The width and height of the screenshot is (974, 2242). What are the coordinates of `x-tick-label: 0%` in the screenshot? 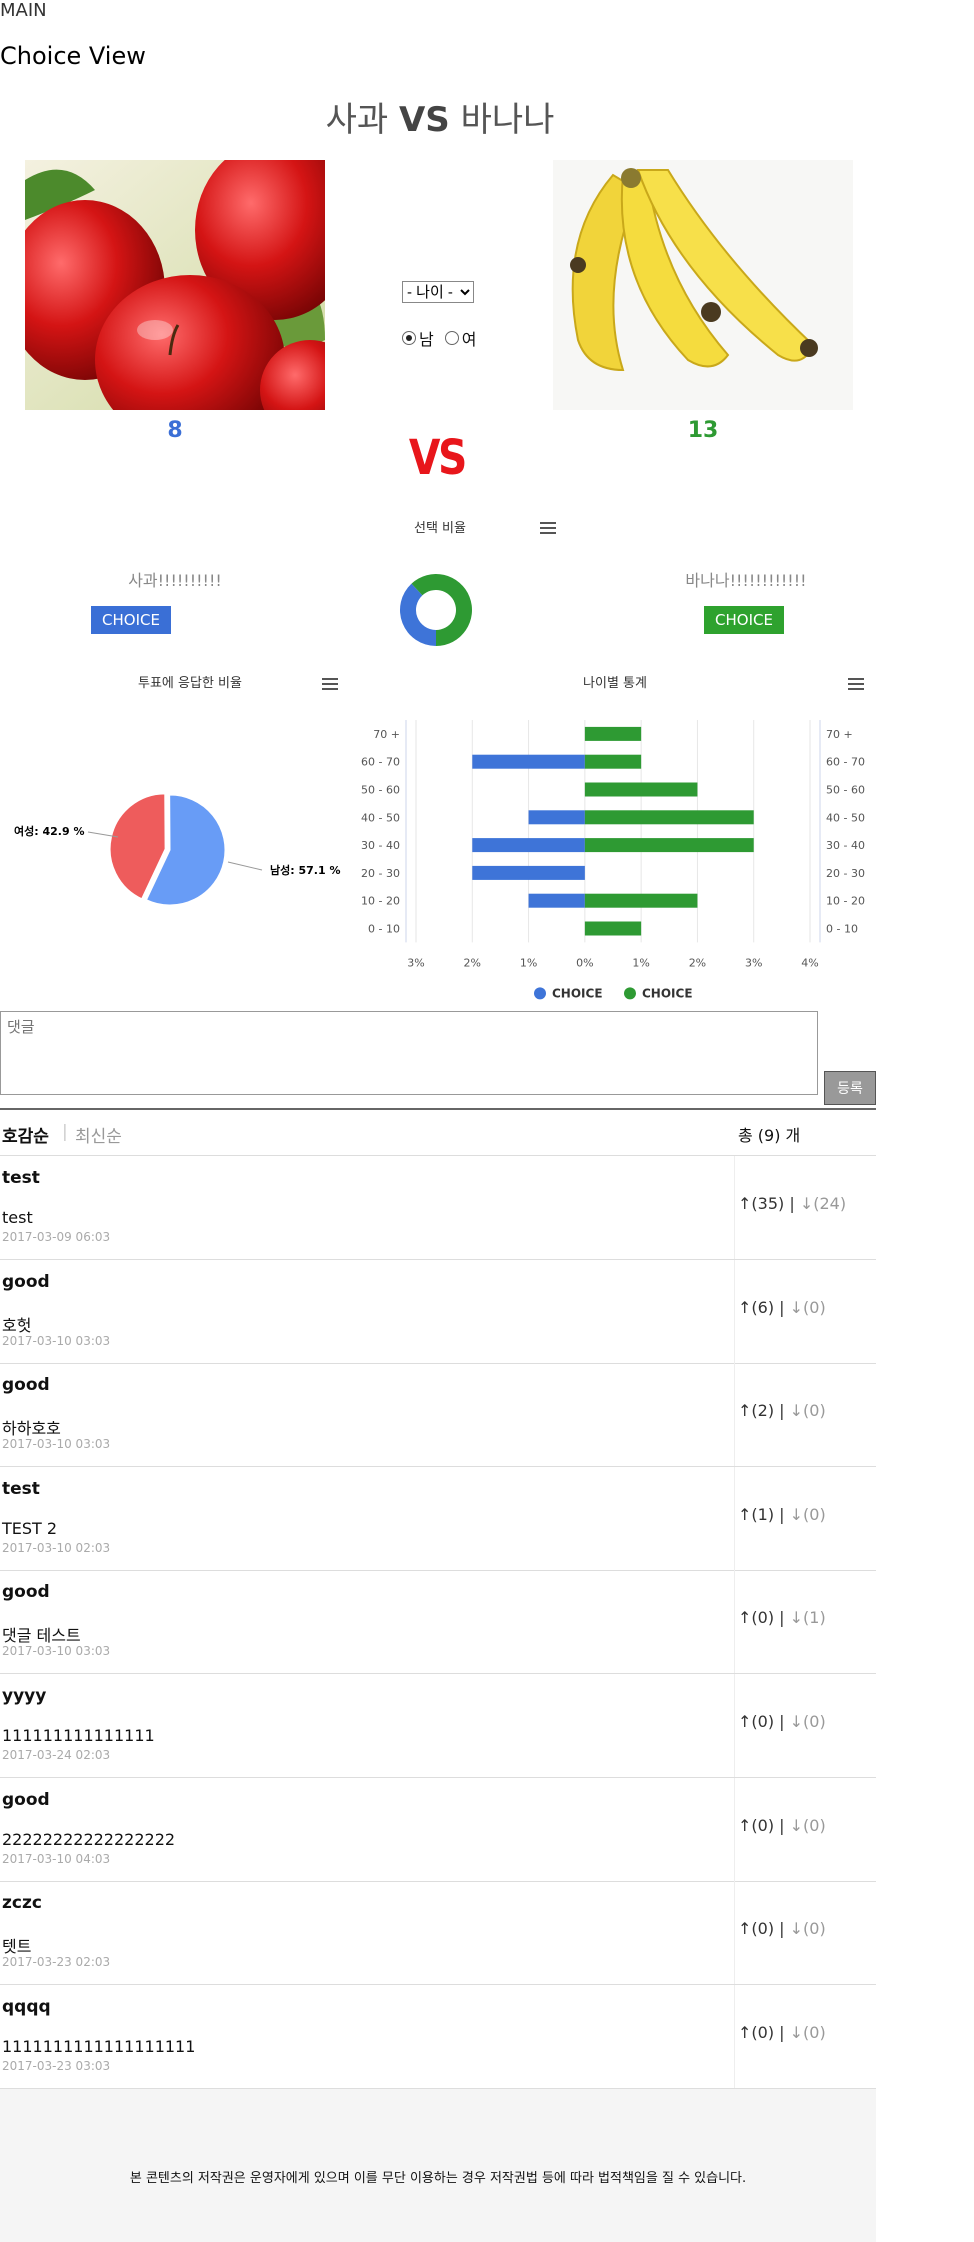 It's located at (584, 962).